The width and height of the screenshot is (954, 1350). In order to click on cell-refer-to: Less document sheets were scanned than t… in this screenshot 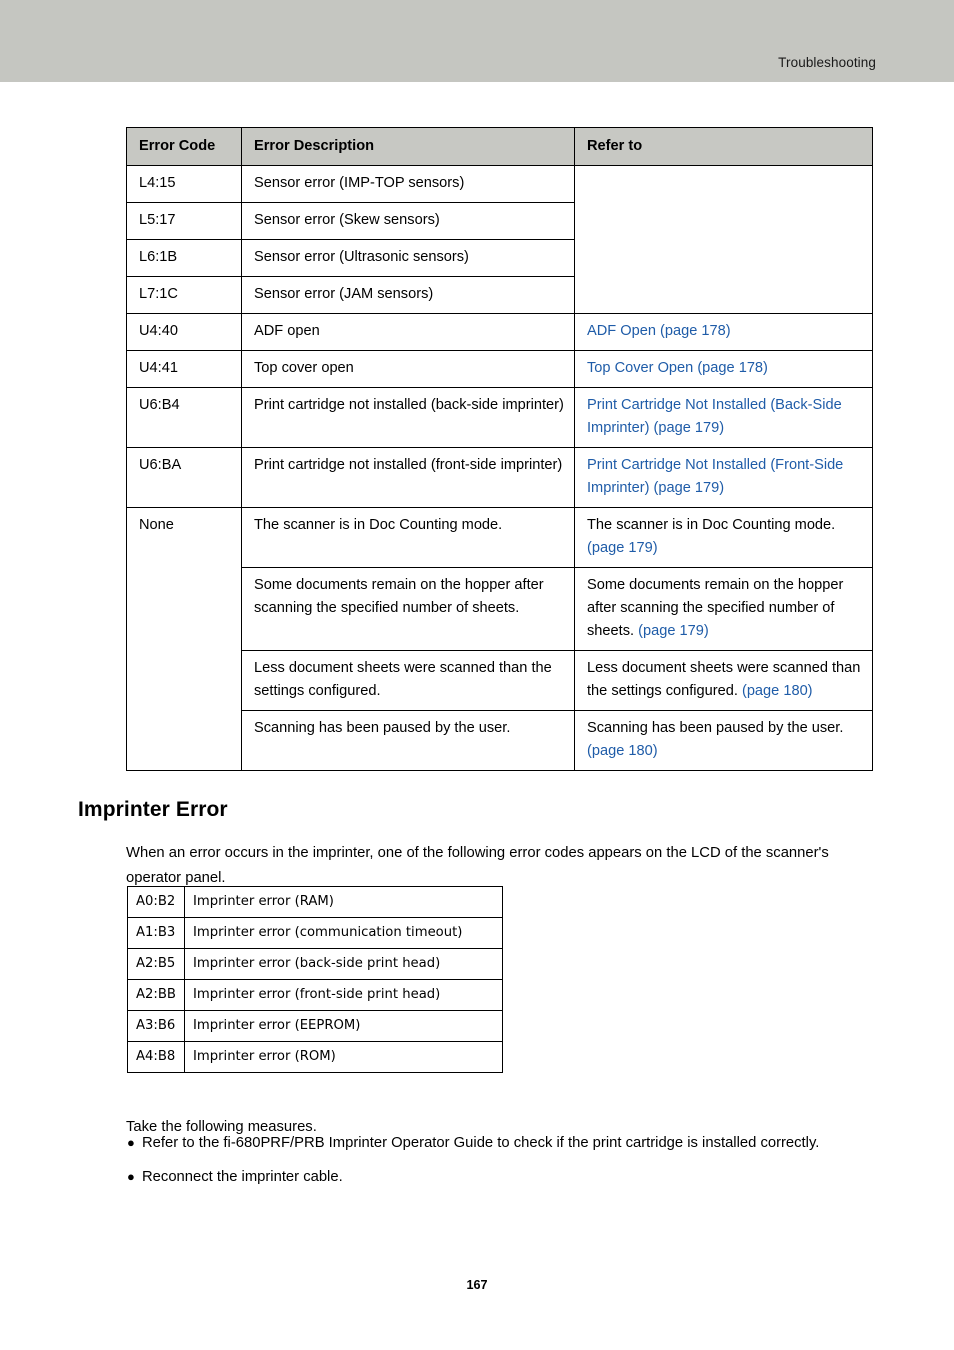, I will do `click(723, 680)`.